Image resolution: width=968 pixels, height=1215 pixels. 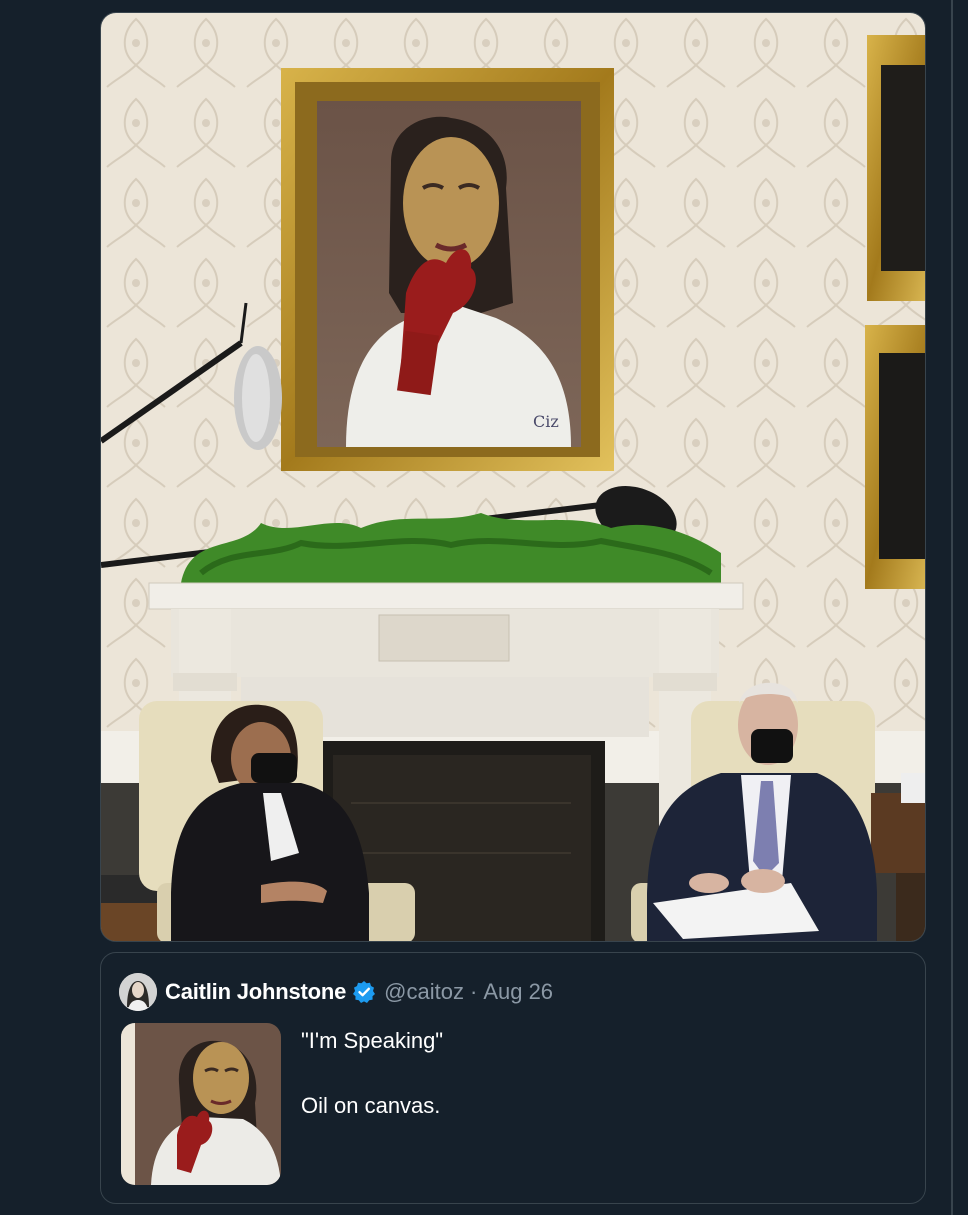 I want to click on author-avatar, so click(x=138, y=992).